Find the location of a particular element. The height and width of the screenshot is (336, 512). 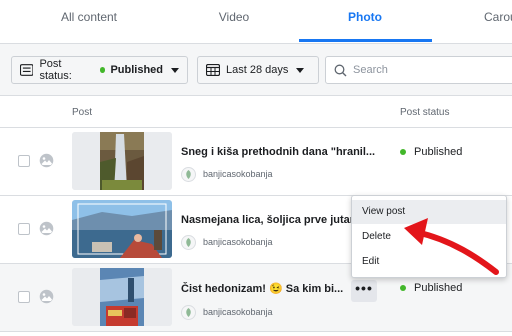

waterfall-photo is located at coordinates (122, 161).